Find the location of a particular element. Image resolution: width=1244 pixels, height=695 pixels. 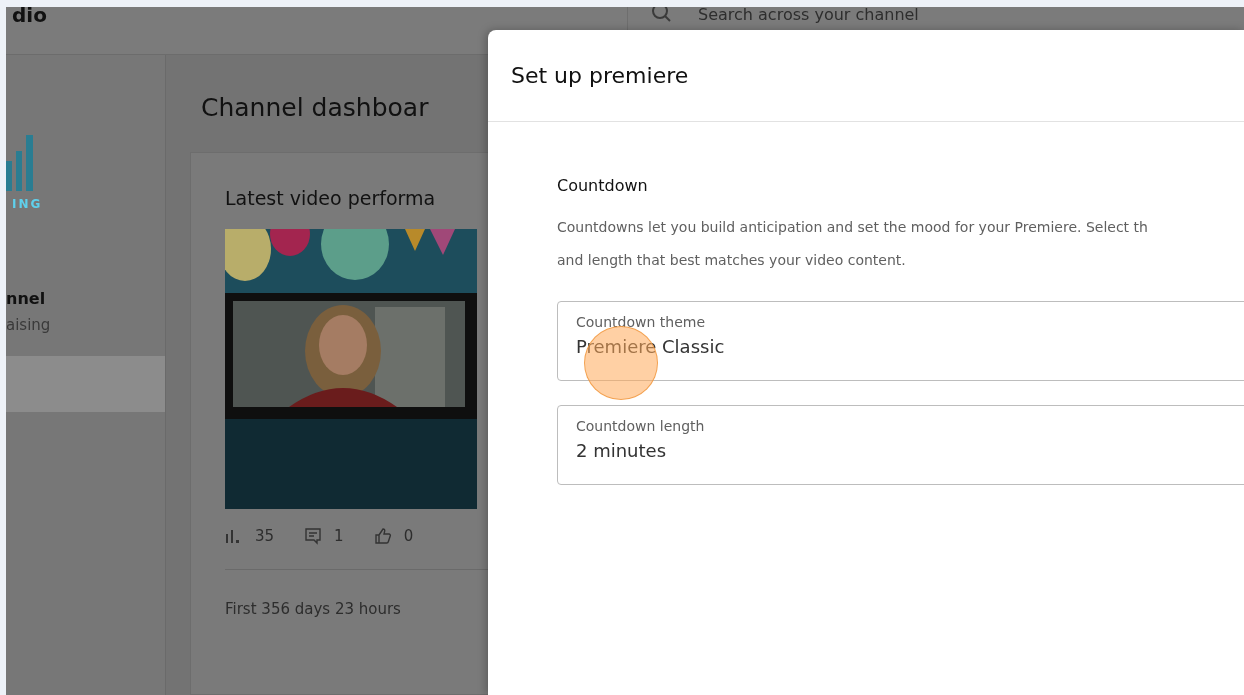

stat-count: 1 is located at coordinates (339, 536).